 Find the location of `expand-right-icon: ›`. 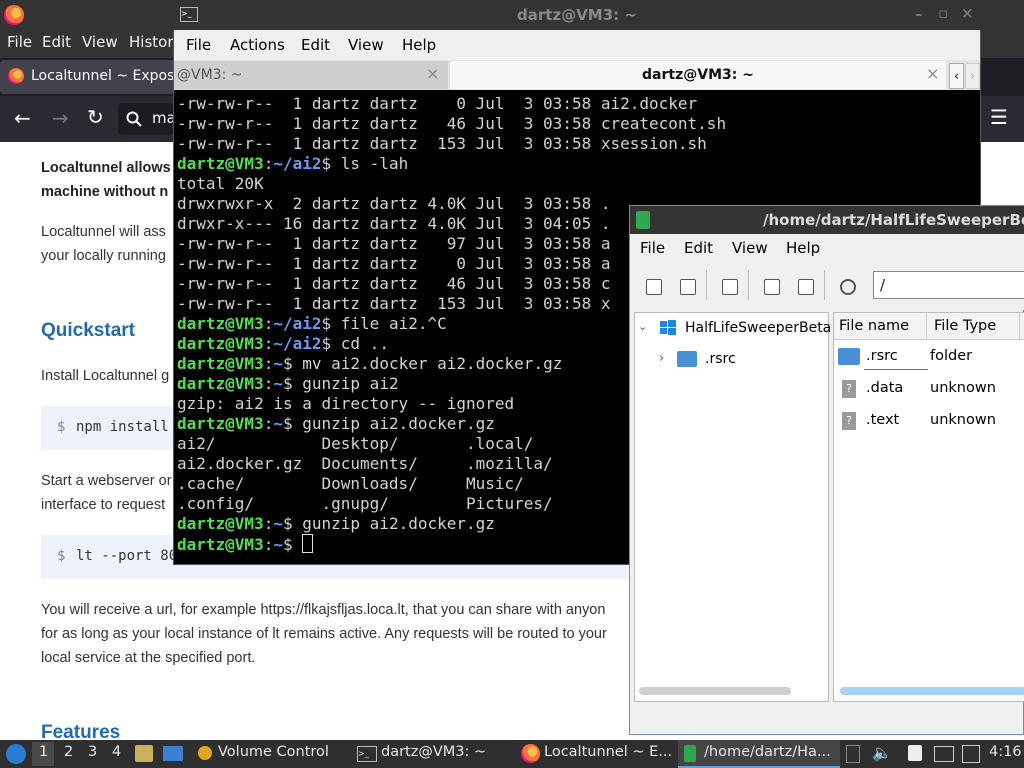

expand-right-icon: › is located at coordinates (661, 358).